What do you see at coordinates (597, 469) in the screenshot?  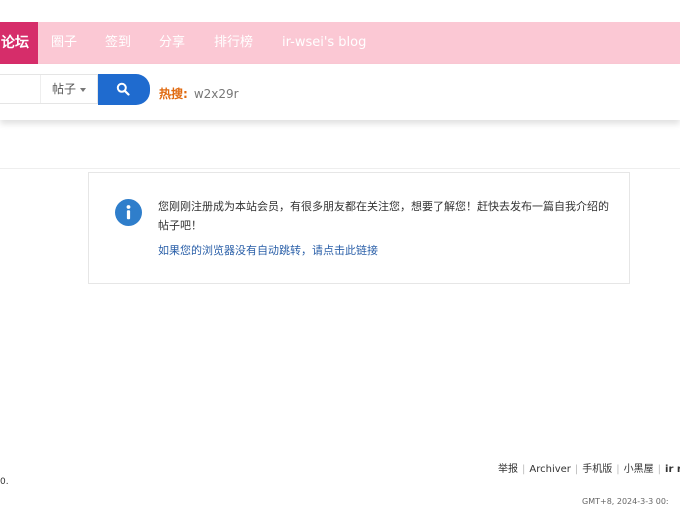 I see `footer-link-mobile: 手机版` at bounding box center [597, 469].